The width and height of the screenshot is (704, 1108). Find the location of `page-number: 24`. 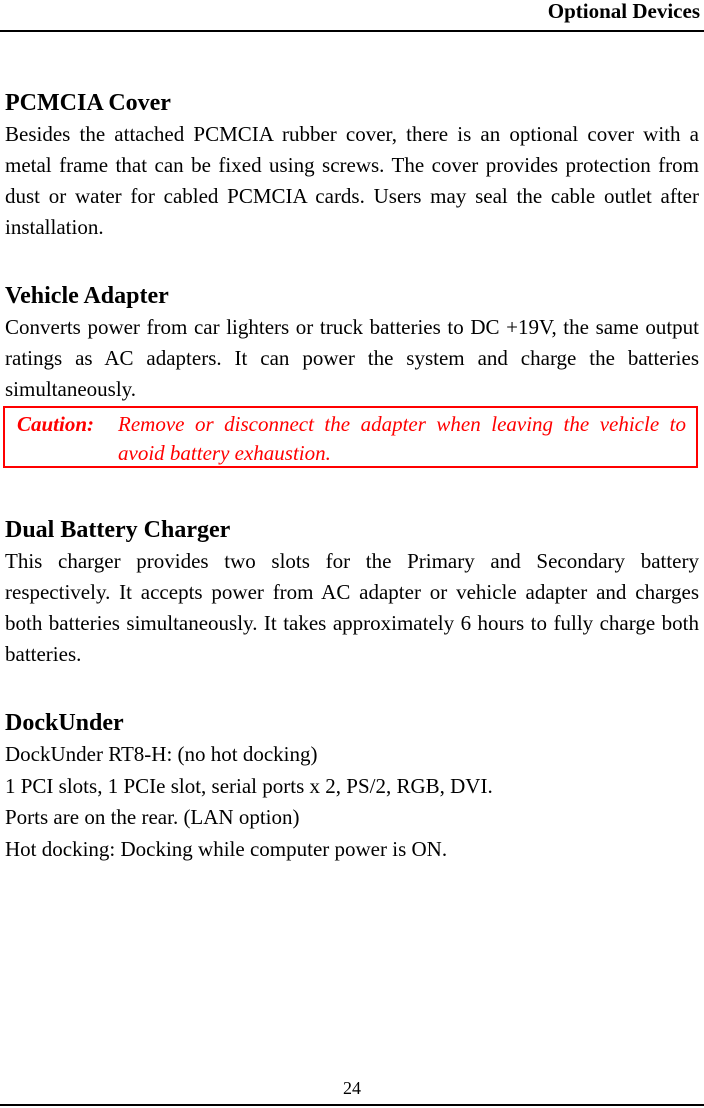

page-number: 24 is located at coordinates (352, 1088).